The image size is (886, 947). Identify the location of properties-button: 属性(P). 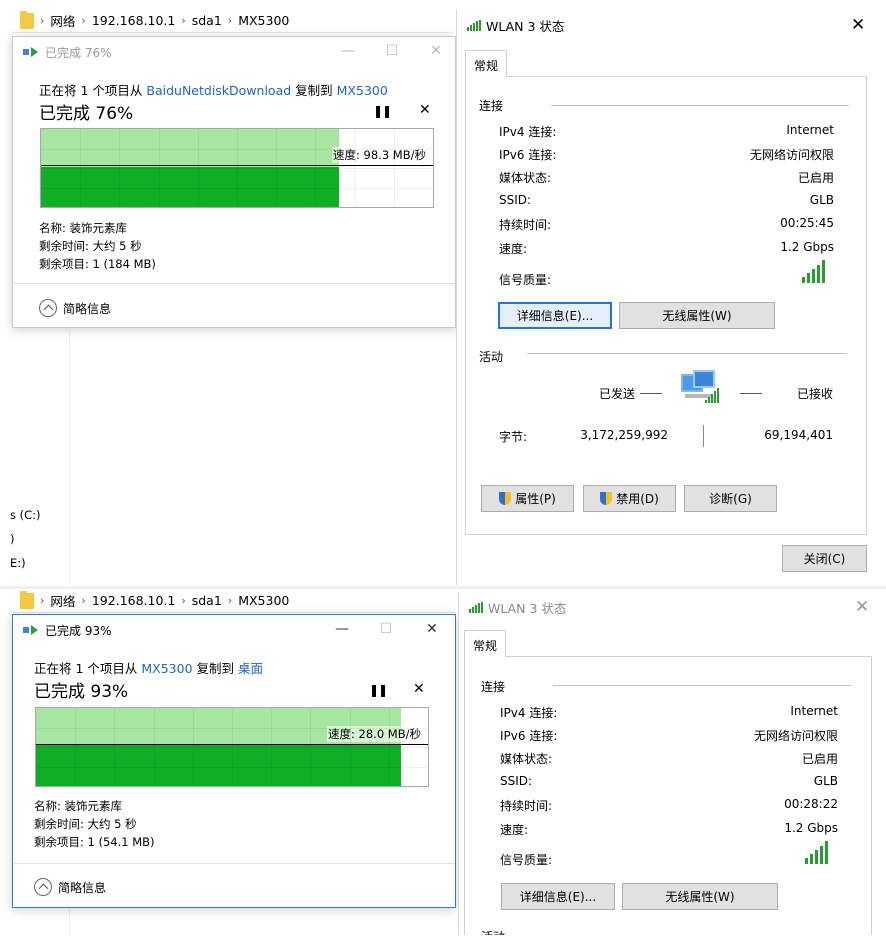
(527, 498).